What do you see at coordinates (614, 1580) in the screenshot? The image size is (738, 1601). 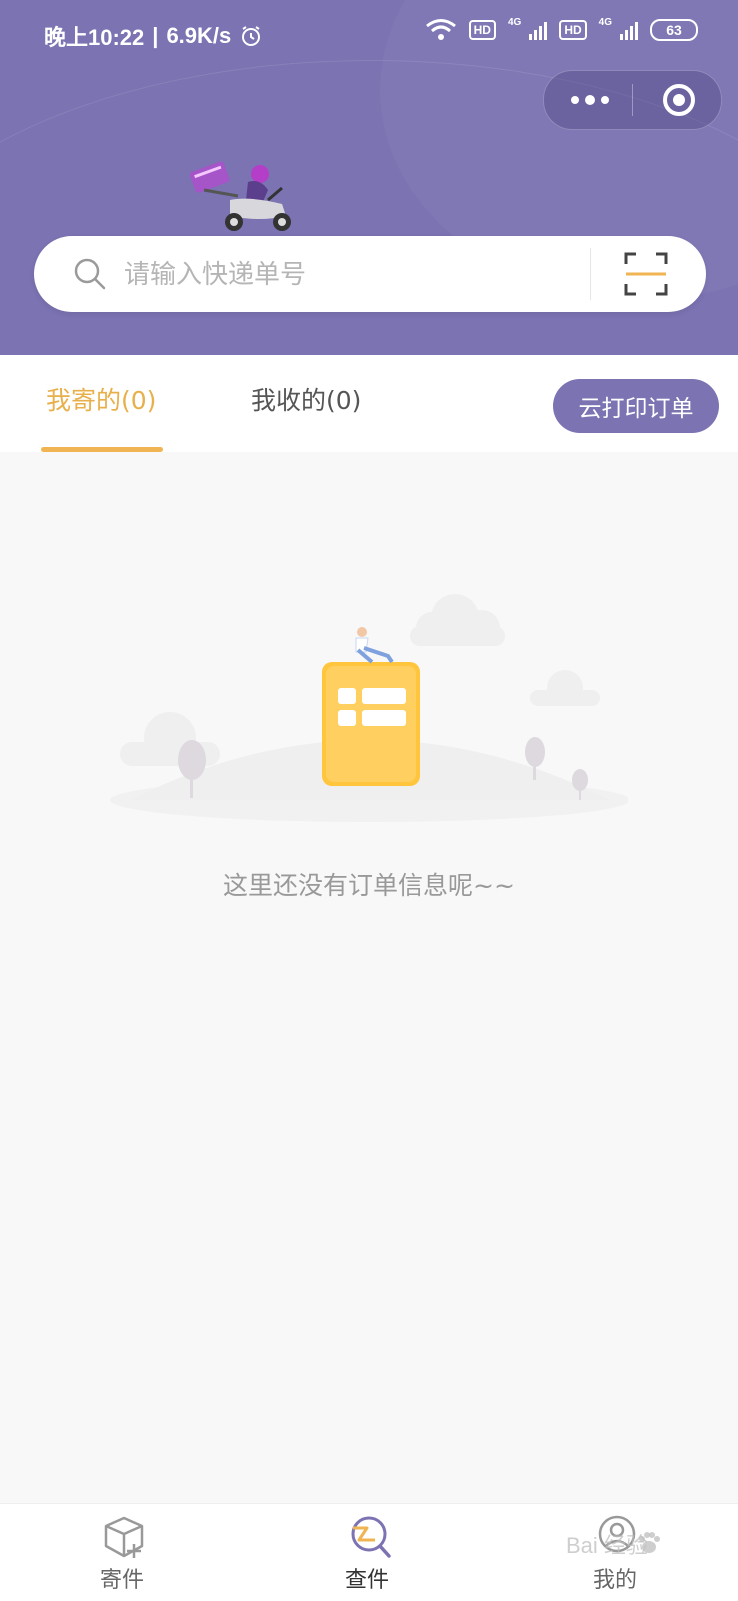 I see `tabbar-profile-label: 我的` at bounding box center [614, 1580].